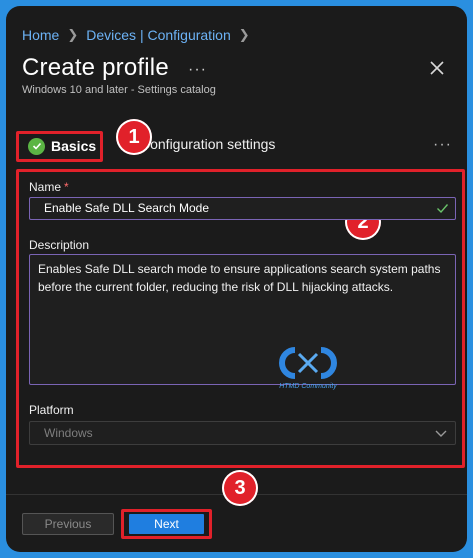 This screenshot has width=473, height=558. I want to click on htmd-logo-icon, so click(308, 363).